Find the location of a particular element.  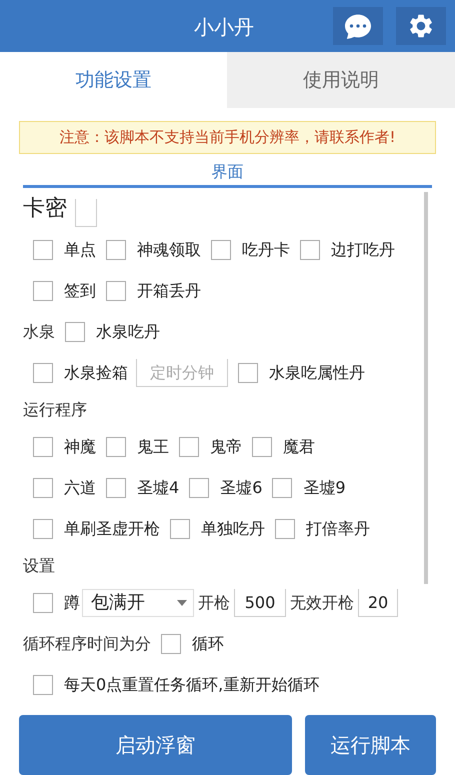

checkbox-label: 水泉吃丹 is located at coordinates (128, 332).